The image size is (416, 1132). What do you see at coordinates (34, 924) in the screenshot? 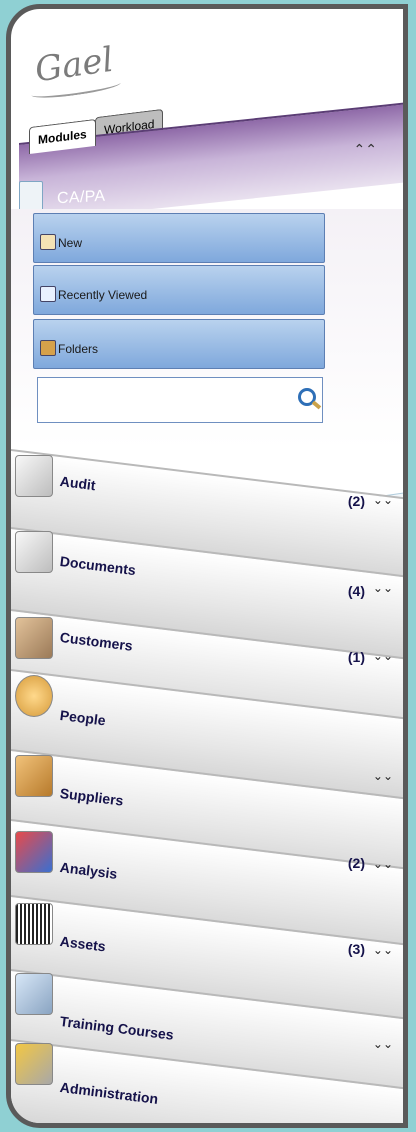
I see `asset-barcode-icon` at bounding box center [34, 924].